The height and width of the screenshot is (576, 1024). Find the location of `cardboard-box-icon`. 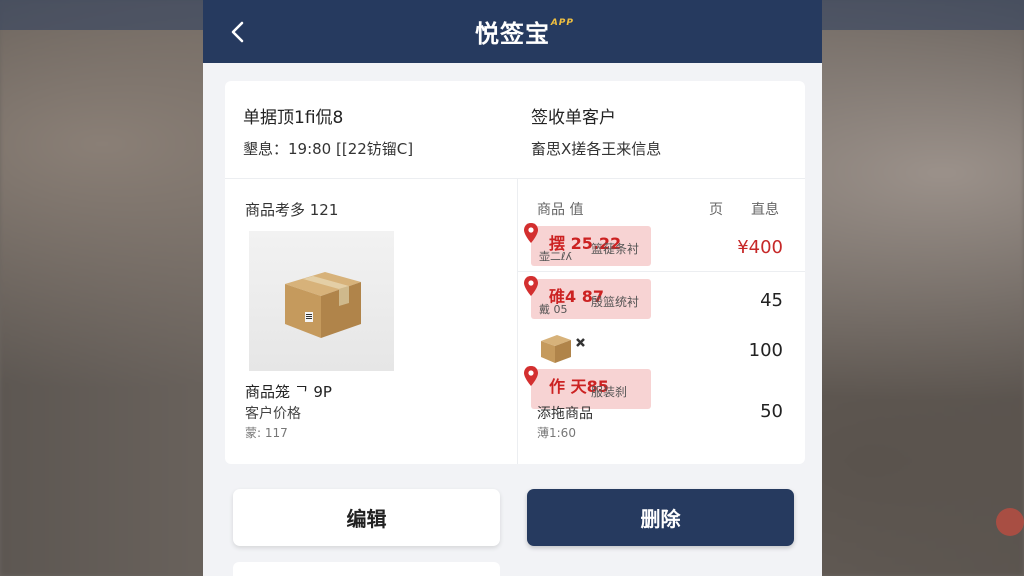

cardboard-box-icon is located at coordinates (322, 305).